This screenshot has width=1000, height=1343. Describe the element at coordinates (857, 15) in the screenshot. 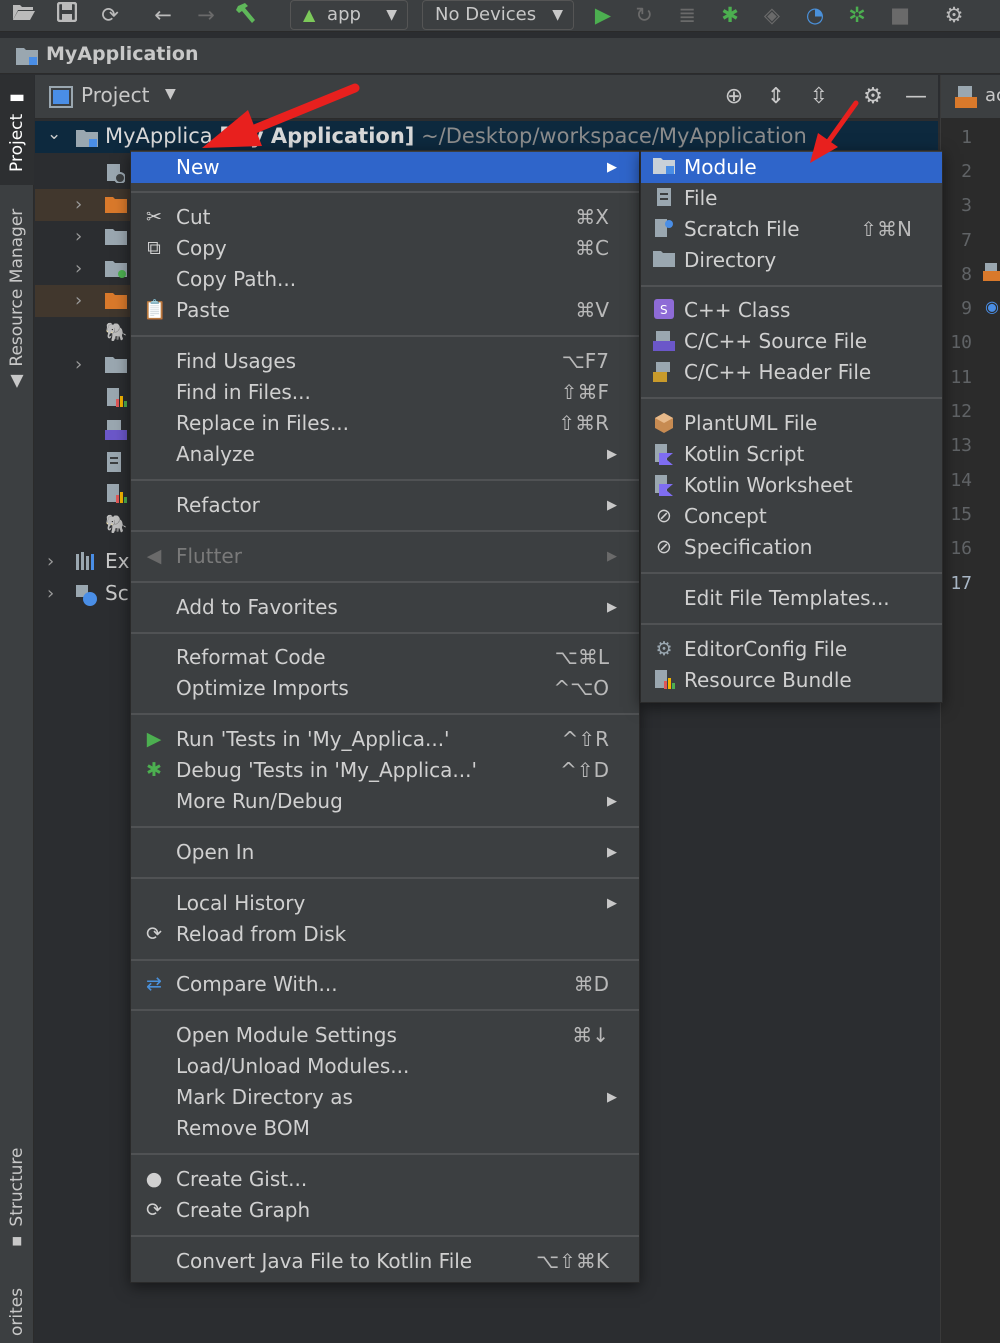

I see `attach-debugger-icon: ✲` at that location.